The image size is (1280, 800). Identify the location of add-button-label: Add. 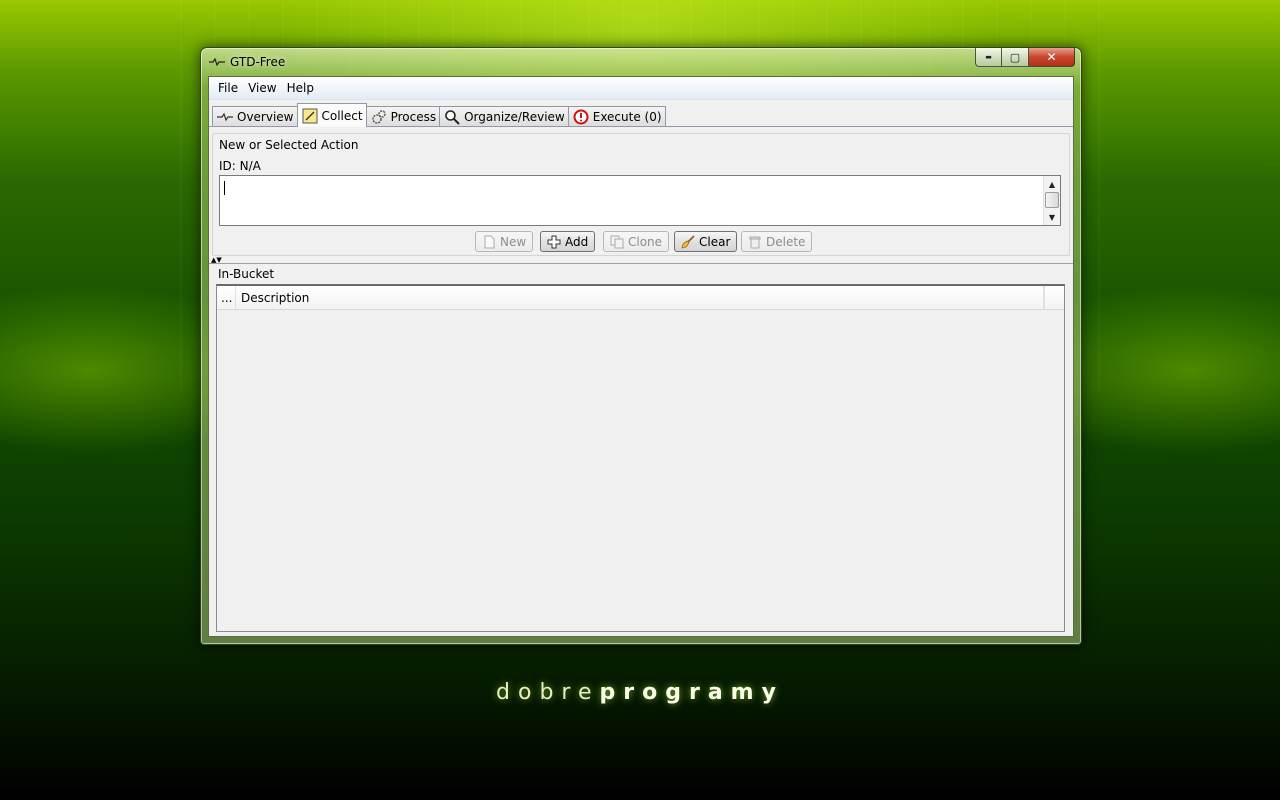
(577, 241).